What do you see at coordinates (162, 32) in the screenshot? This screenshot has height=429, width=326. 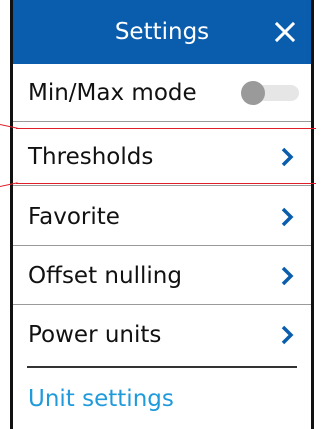 I see `settings-header: Settings` at bounding box center [162, 32].